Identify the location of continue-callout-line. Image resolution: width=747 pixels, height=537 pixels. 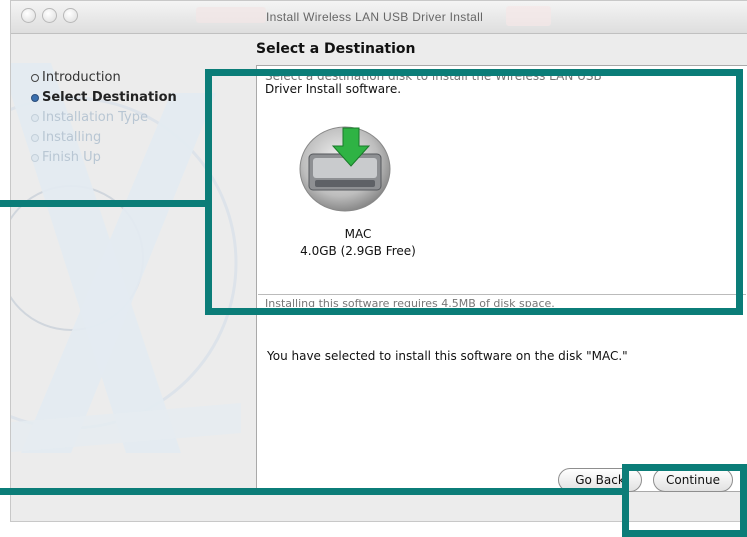
(311, 491).